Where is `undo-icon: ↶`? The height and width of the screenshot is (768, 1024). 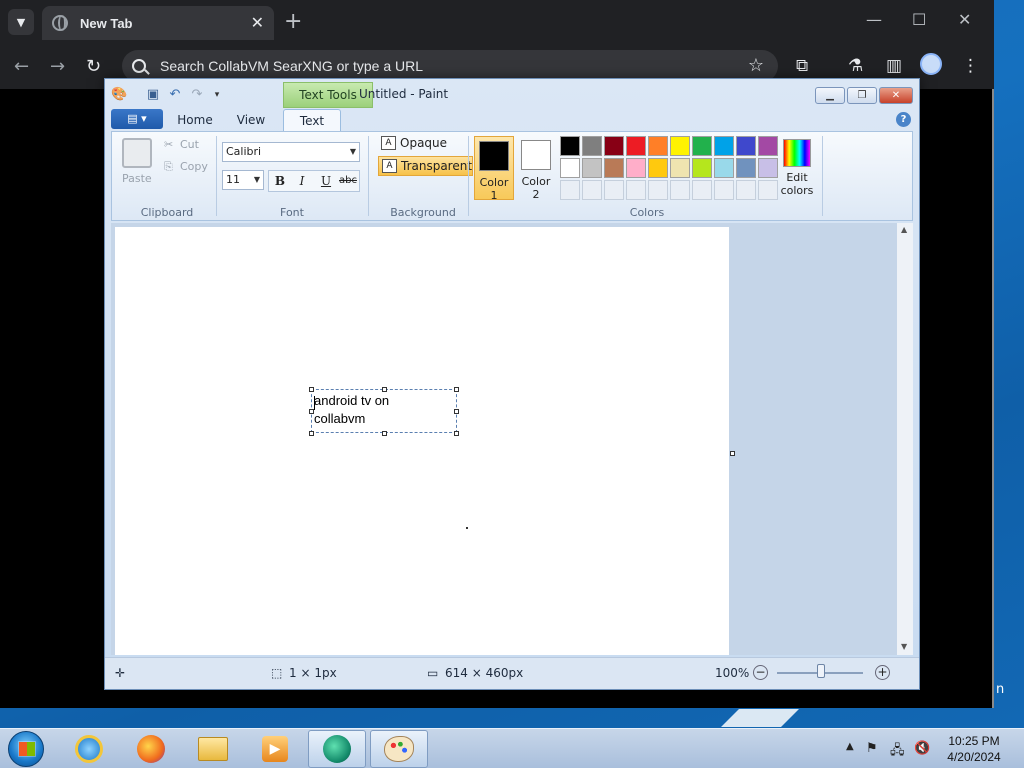
undo-icon: ↶ is located at coordinates (175, 95).